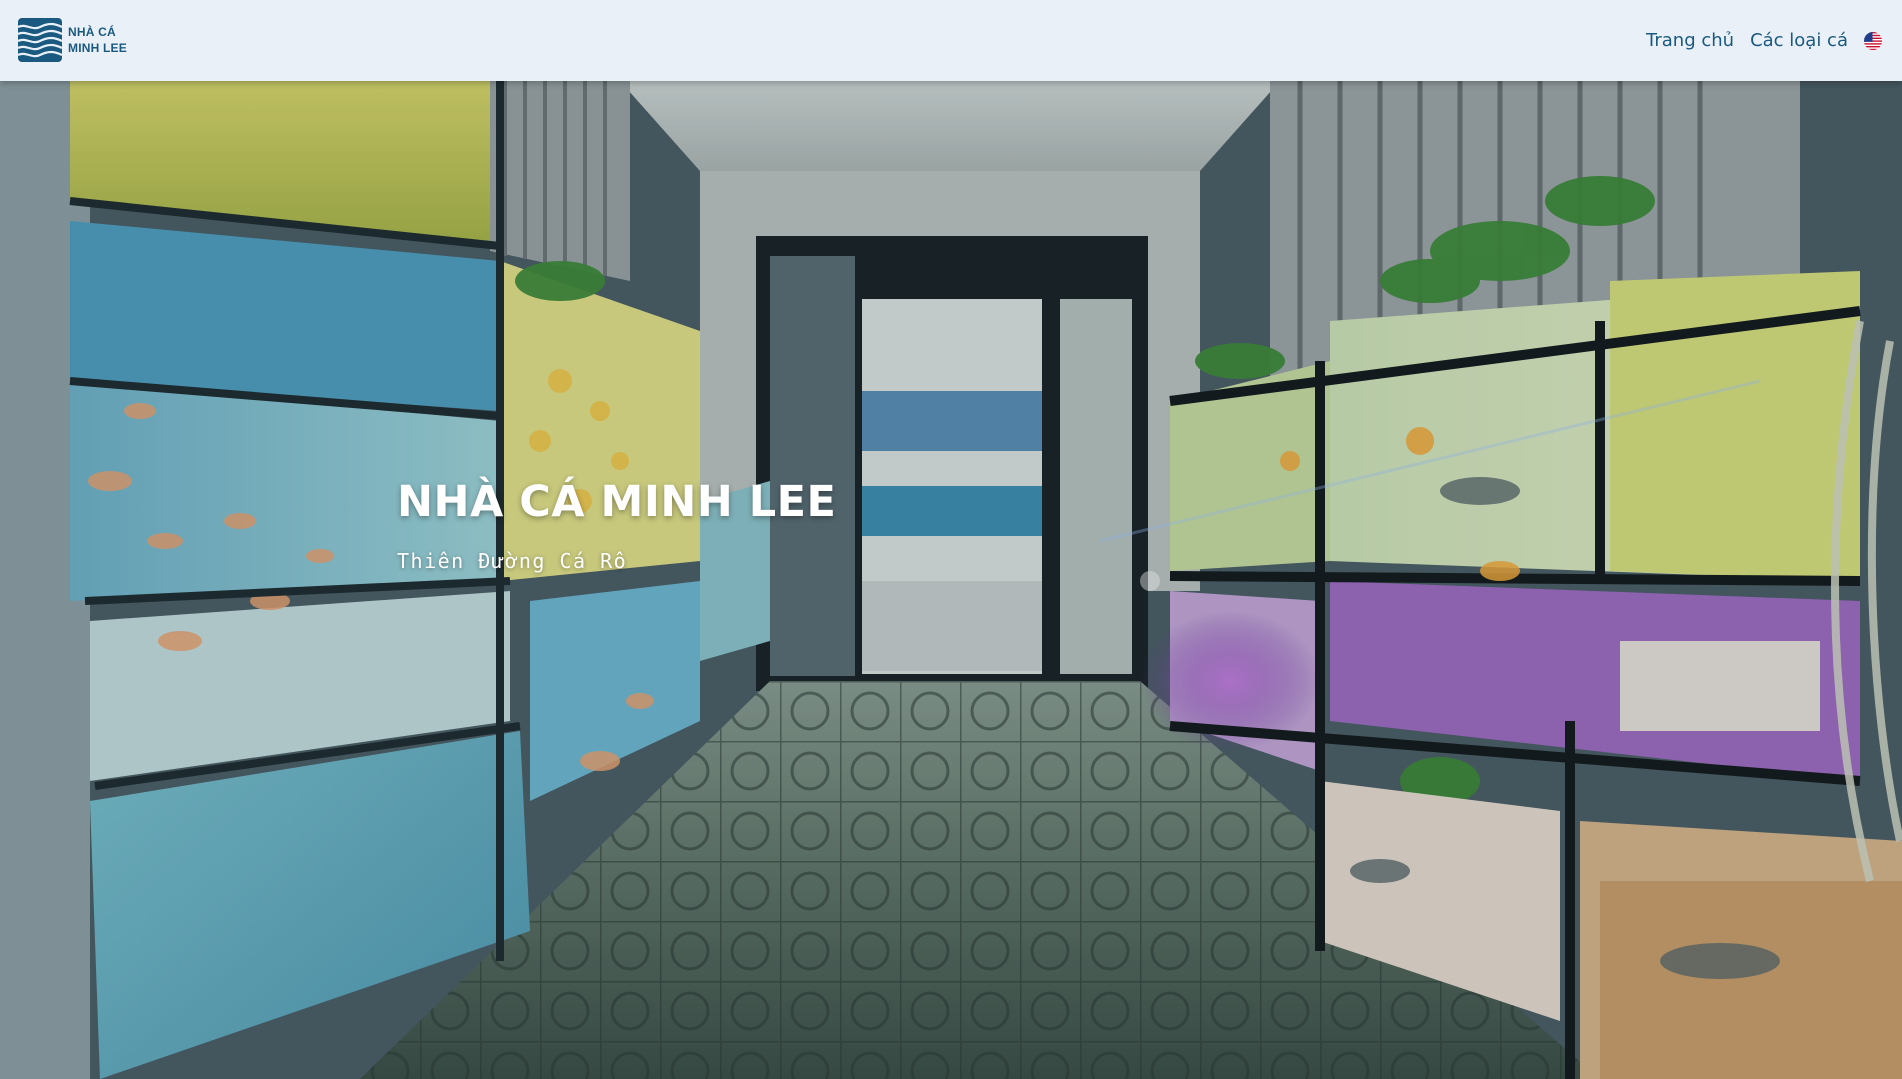 The width and height of the screenshot is (1902, 1079). I want to click on logo-line-2: MINH LEE, so click(97, 48).